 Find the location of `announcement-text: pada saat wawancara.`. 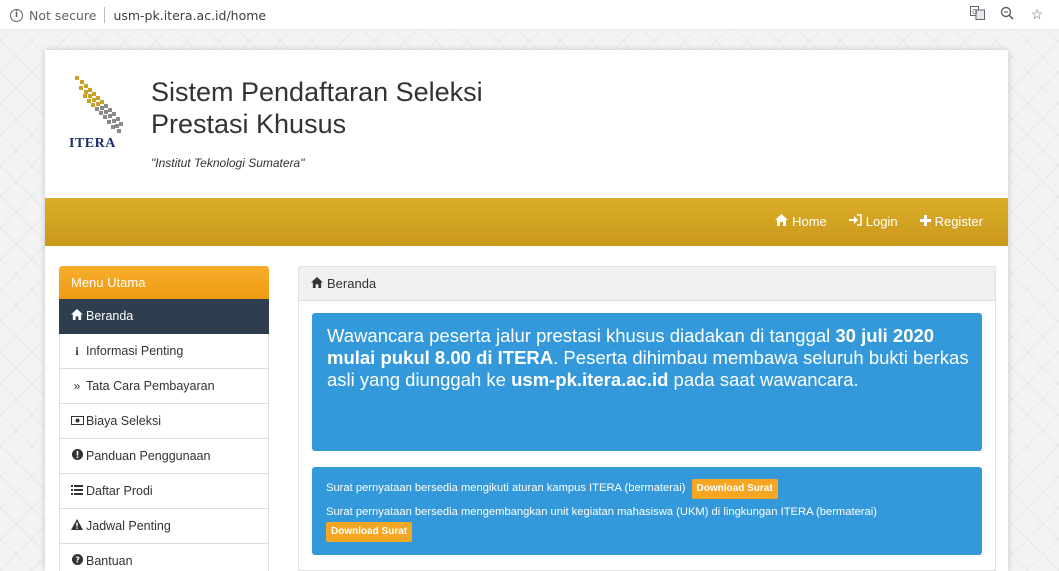

announcement-text: pada saat wawancara. is located at coordinates (763, 379).